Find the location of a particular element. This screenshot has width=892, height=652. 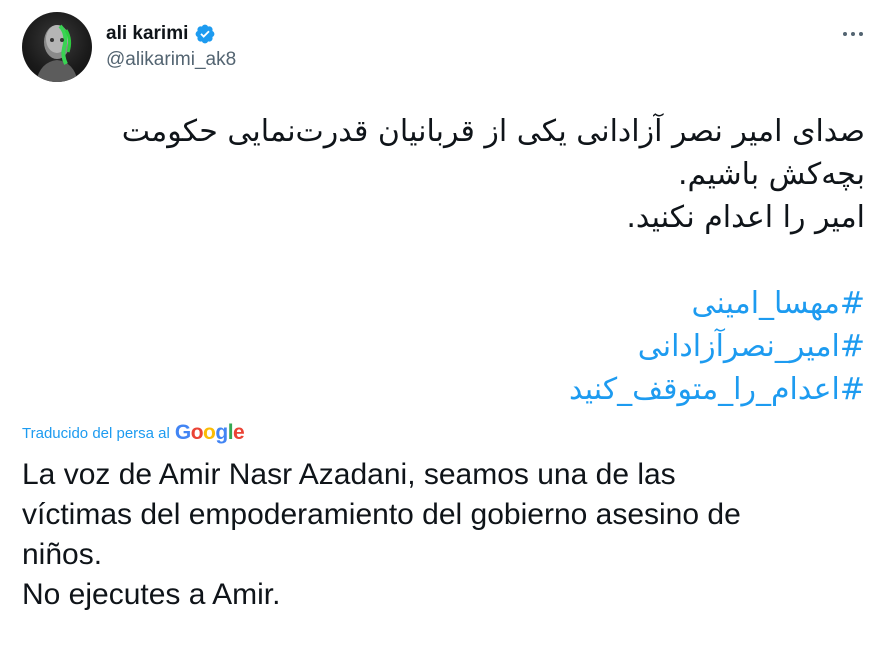

avatar is located at coordinates (57, 47).